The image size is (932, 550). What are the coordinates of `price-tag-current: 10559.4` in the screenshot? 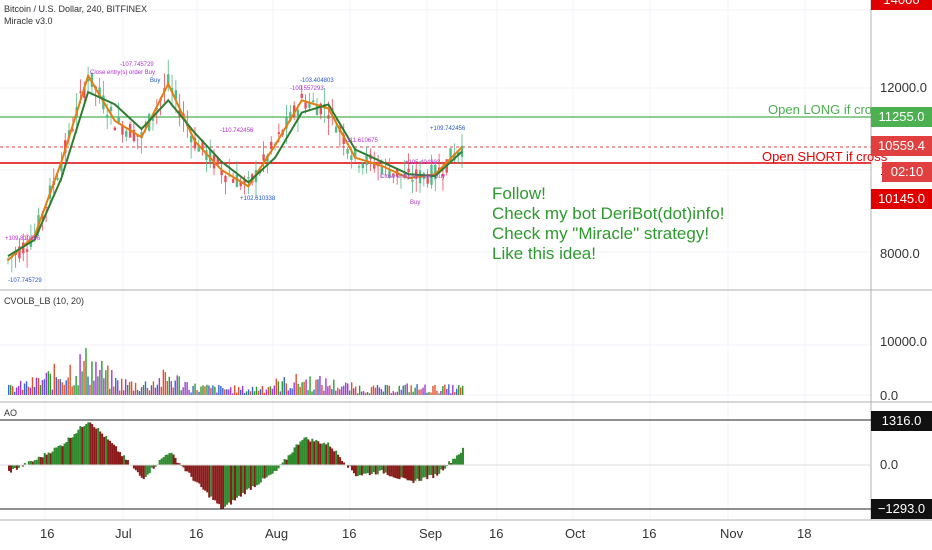 It's located at (901, 146).